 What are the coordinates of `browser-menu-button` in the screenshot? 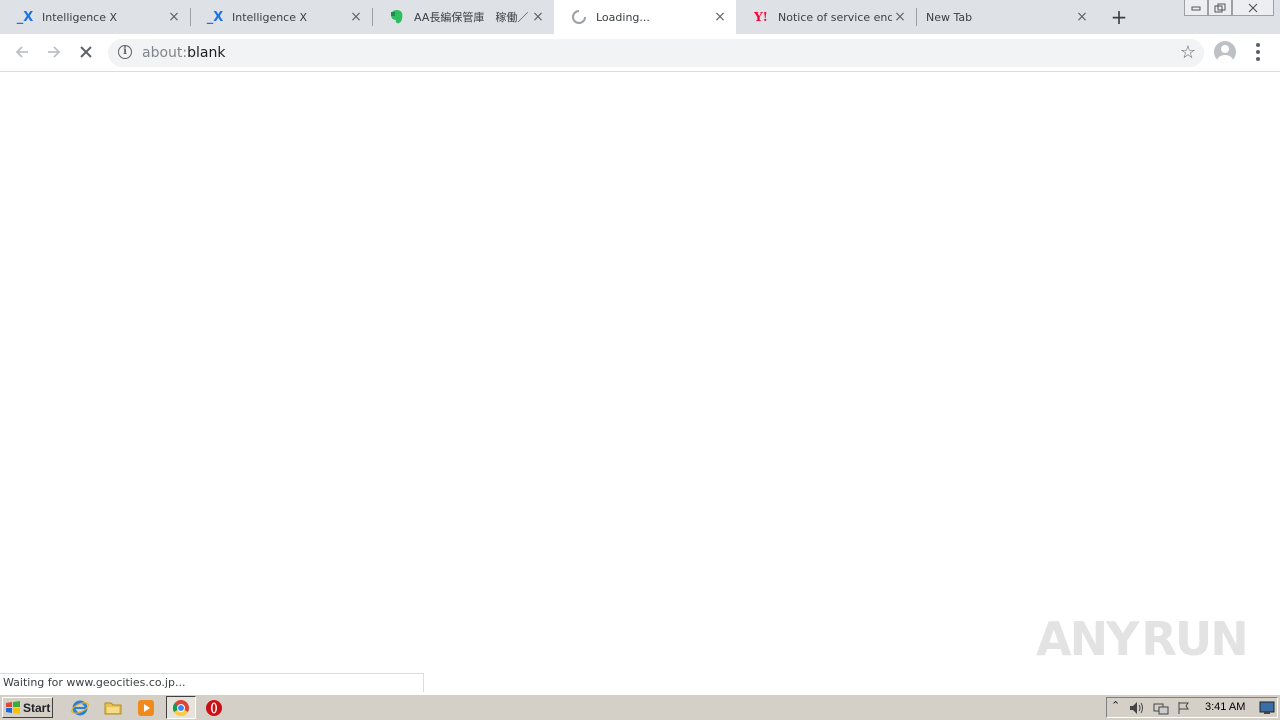 It's located at (1258, 52).